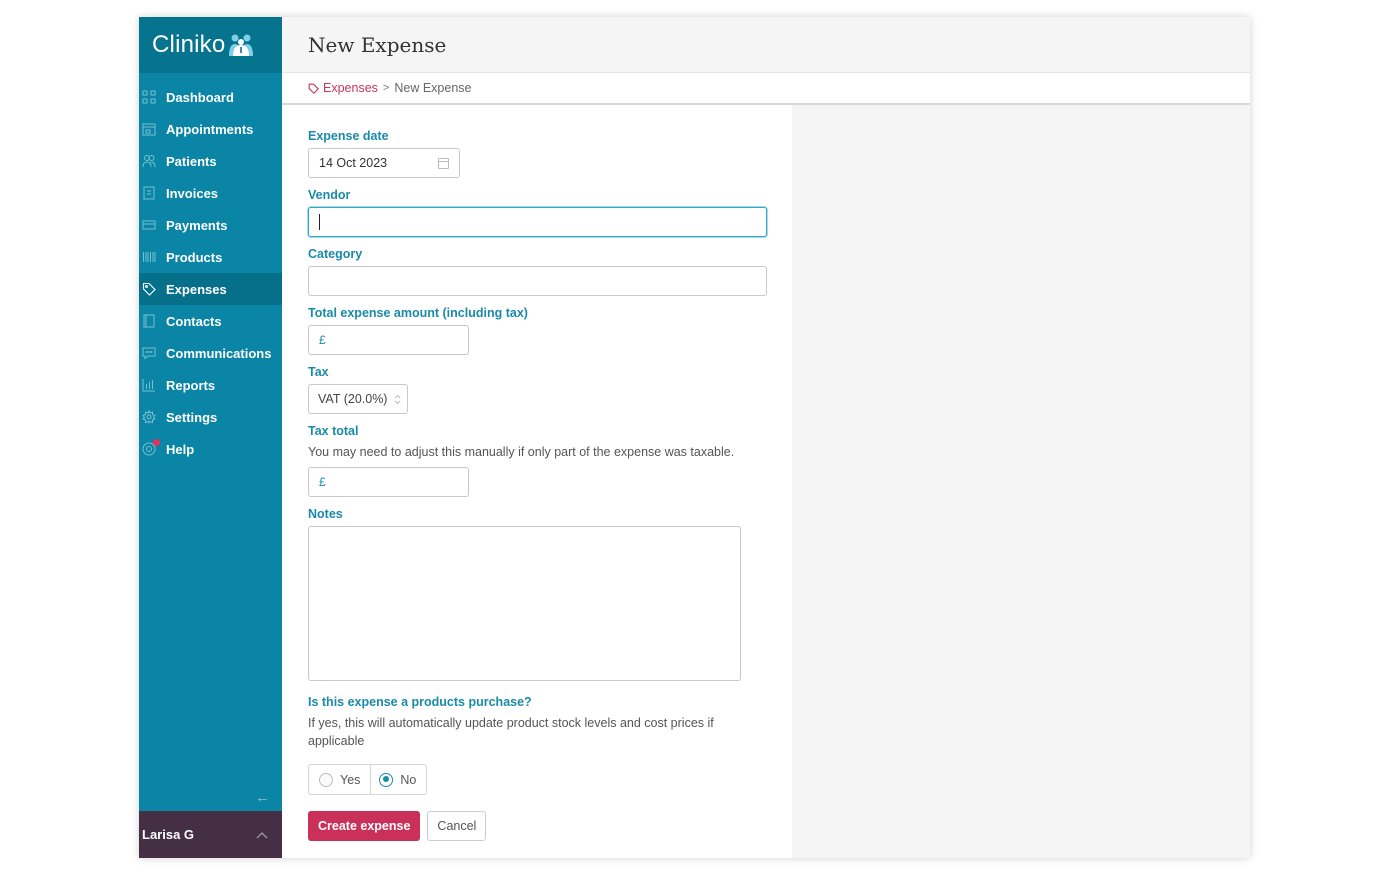  I want to click on notification-dot, so click(156, 442).